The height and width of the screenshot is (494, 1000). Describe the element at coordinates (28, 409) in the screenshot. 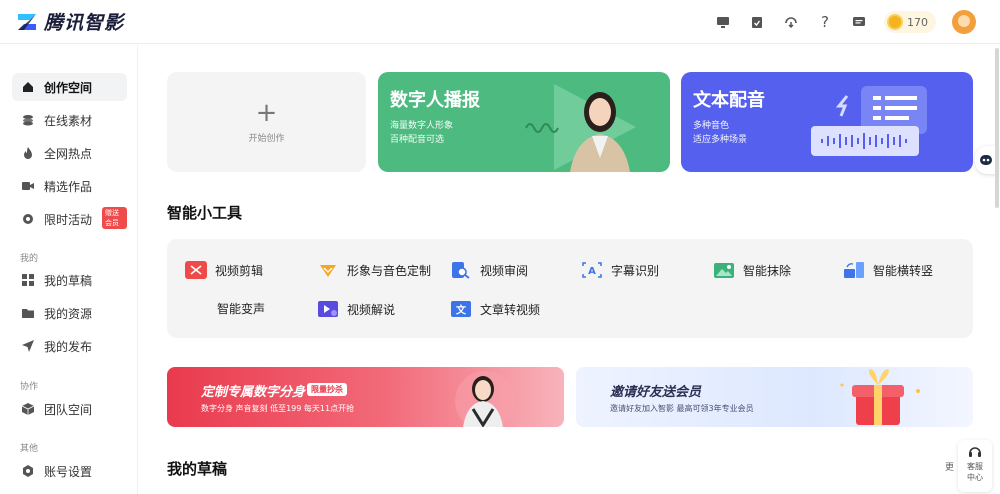

I see `box-icon` at that location.